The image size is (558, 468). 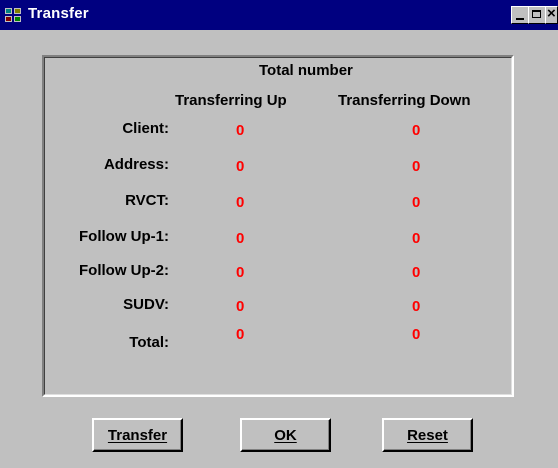 I want to click on transfer-button-label: Transfer, so click(x=137, y=435).